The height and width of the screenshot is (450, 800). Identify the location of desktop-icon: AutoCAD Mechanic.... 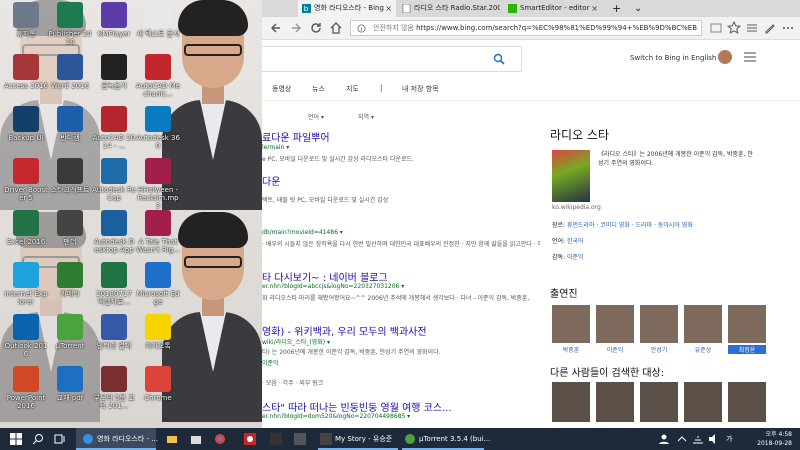
(158, 76).